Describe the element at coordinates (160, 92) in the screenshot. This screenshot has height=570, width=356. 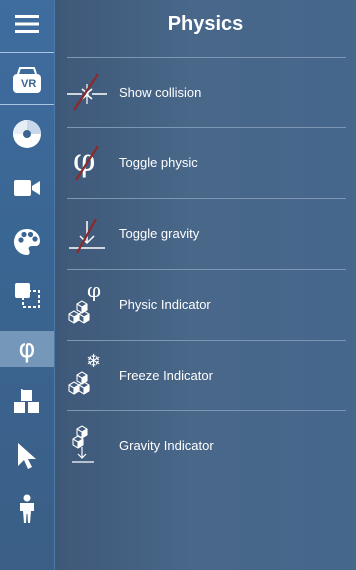
I see `menu-item-label: Show collision` at that location.